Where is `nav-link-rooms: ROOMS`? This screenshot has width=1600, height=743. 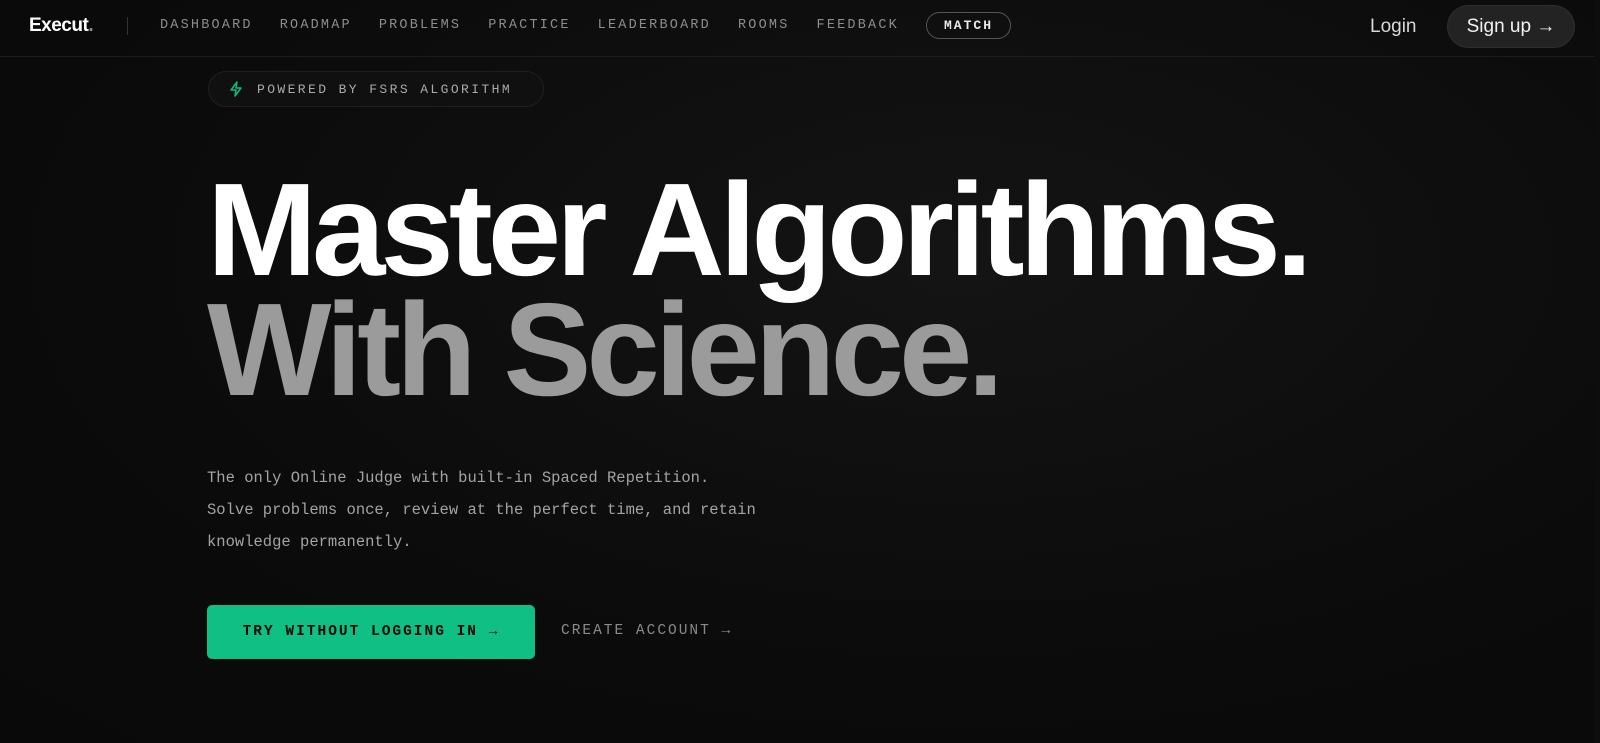 nav-link-rooms: ROOMS is located at coordinates (764, 25).